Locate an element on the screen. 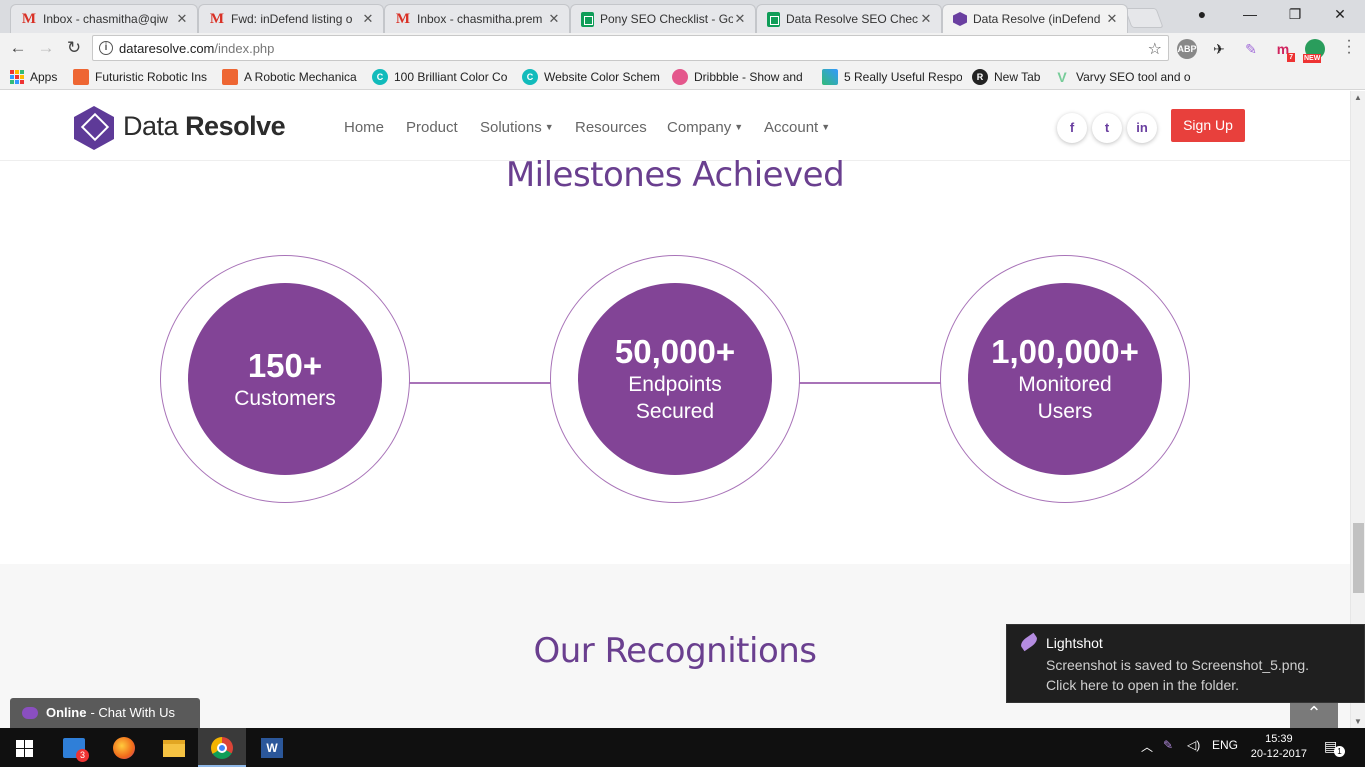 This screenshot has height=767, width=1365. close-window-icon: ✕ is located at coordinates (1340, 15).